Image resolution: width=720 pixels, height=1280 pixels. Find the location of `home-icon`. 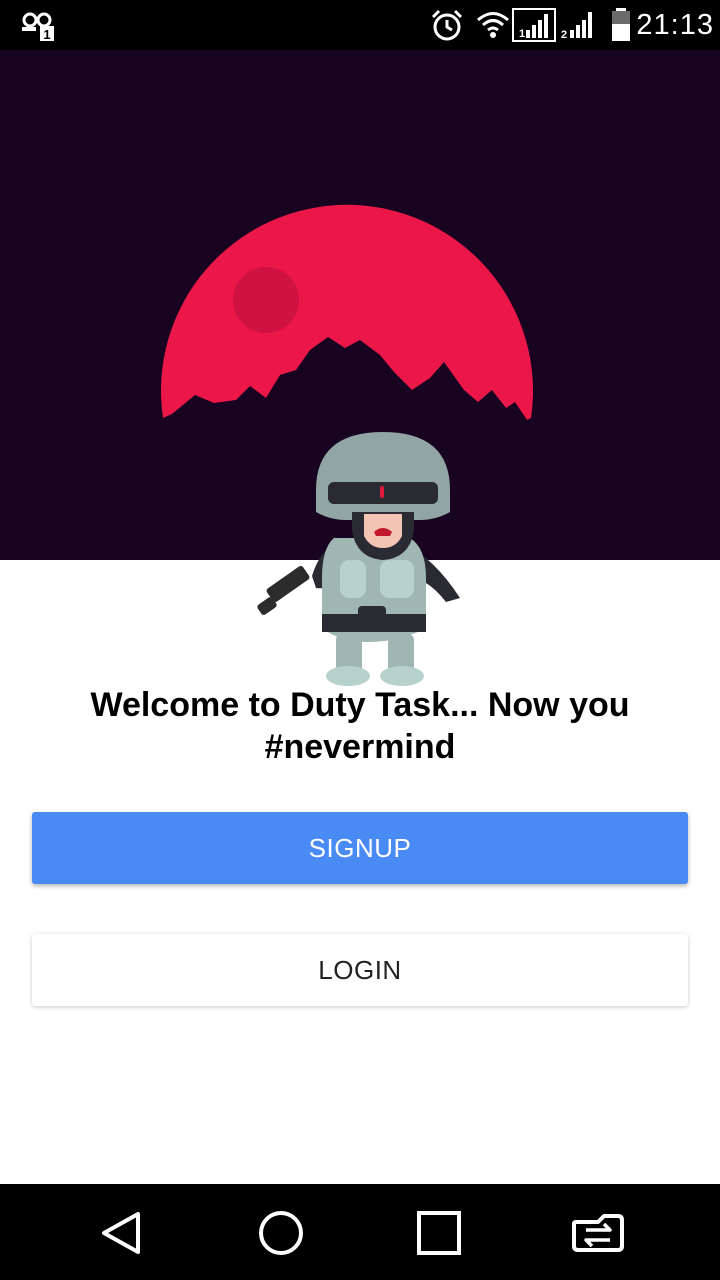

home-icon is located at coordinates (281, 1233).